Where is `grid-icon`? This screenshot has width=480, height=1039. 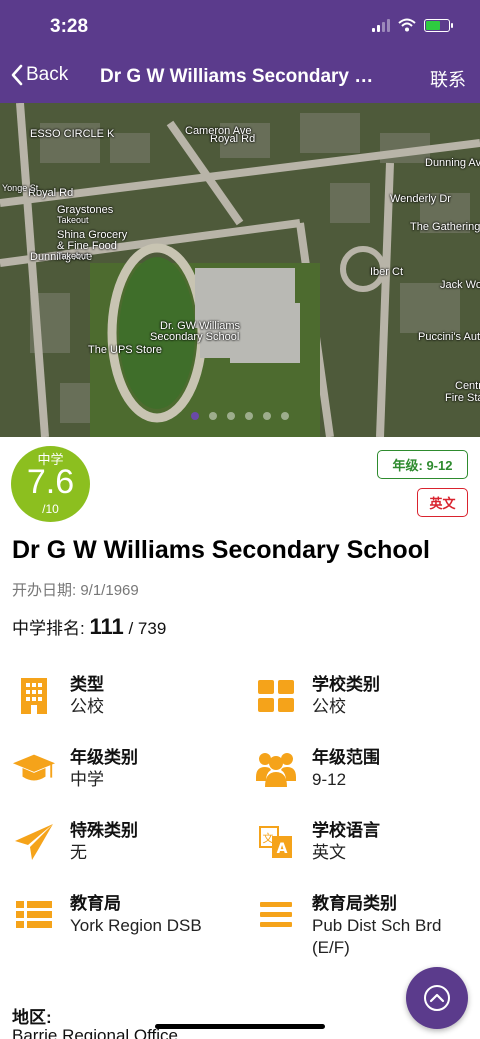
grid-icon is located at coordinates (276, 696).